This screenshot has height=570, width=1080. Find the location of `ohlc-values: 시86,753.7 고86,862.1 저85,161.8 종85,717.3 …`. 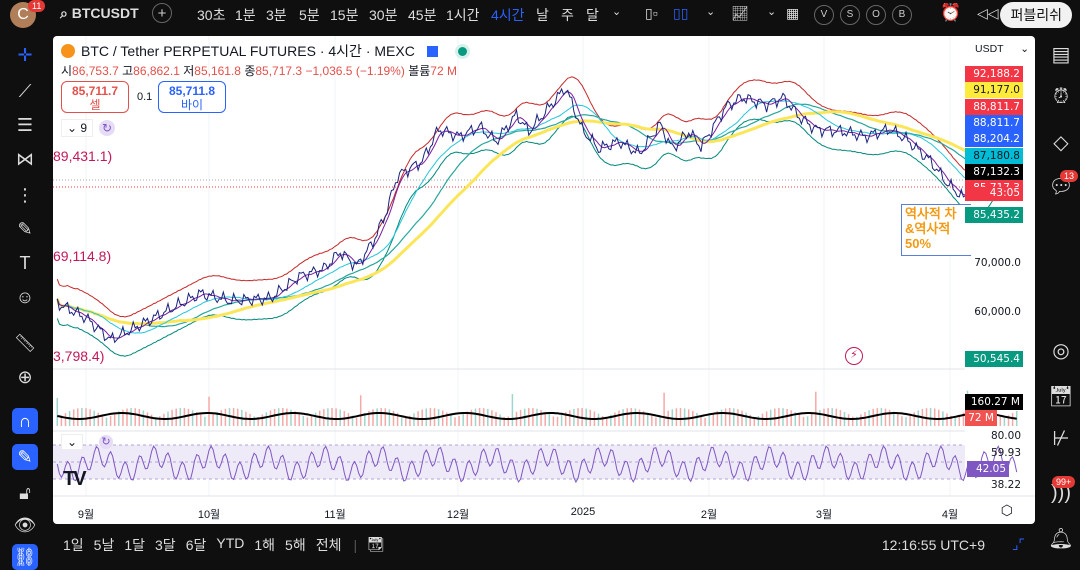

ohlc-values: 시86,753.7 고86,862.1 저85,161.8 종85,717.3 … is located at coordinates (259, 71).